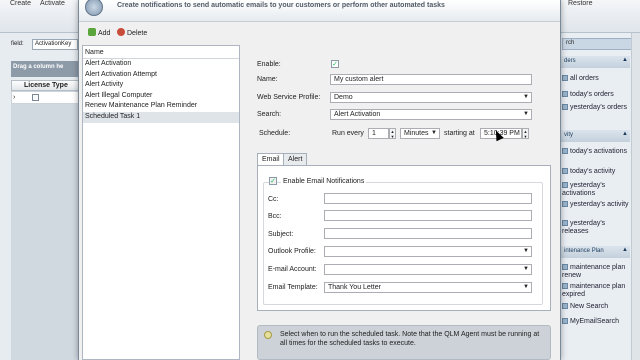 This screenshot has height=360, width=640. I want to click on time-spinner: ▲ ▼, so click(525, 133).